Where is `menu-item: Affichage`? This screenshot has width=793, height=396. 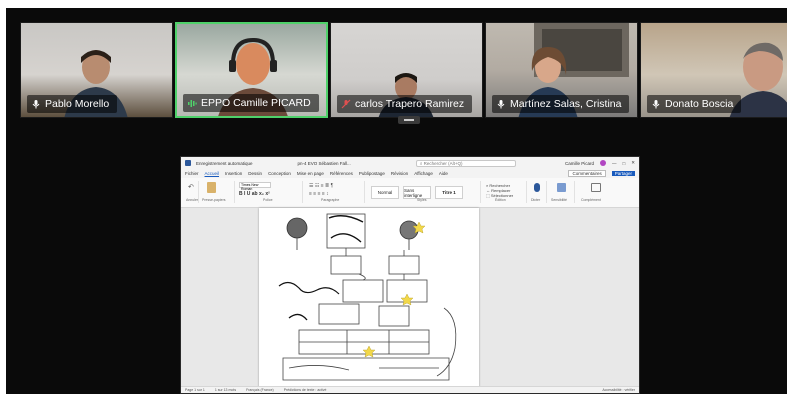 menu-item: Affichage is located at coordinates (423, 173).